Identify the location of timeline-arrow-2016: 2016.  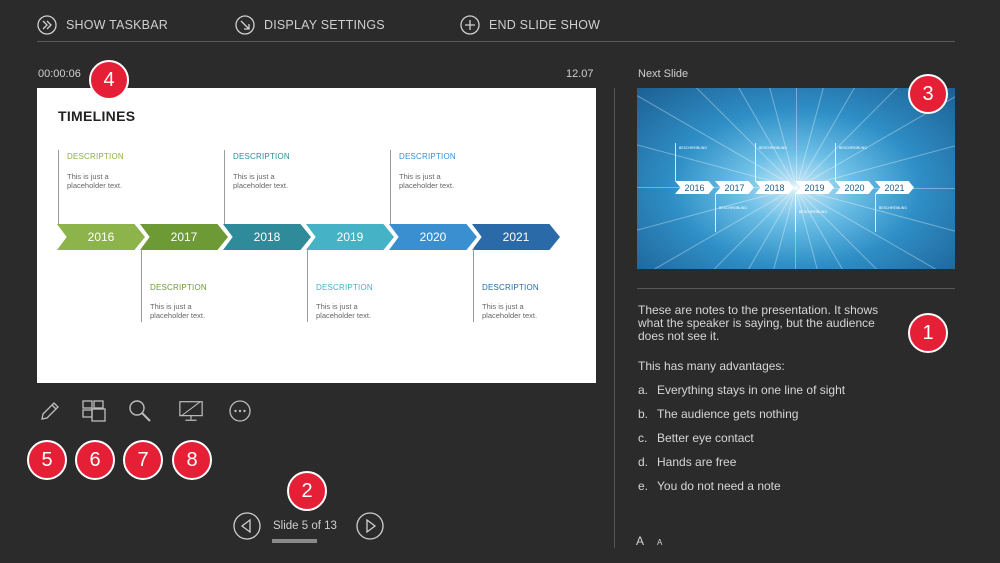
(101, 237).